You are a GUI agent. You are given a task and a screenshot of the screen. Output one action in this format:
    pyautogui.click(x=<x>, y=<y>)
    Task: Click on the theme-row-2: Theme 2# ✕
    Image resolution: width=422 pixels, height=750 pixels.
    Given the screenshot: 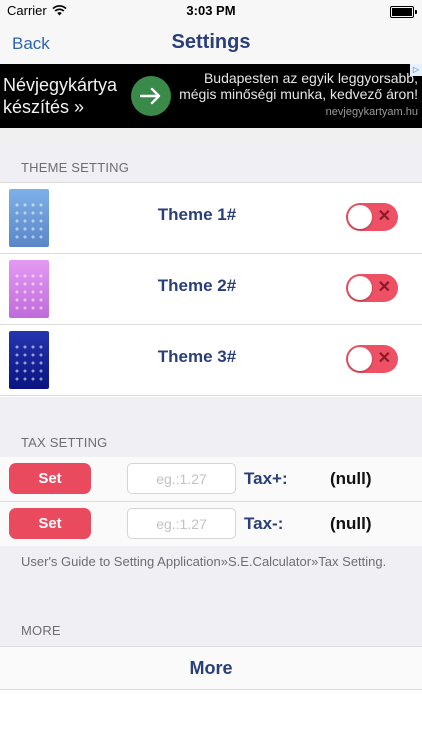 What is the action you would take?
    pyautogui.click(x=211, y=289)
    